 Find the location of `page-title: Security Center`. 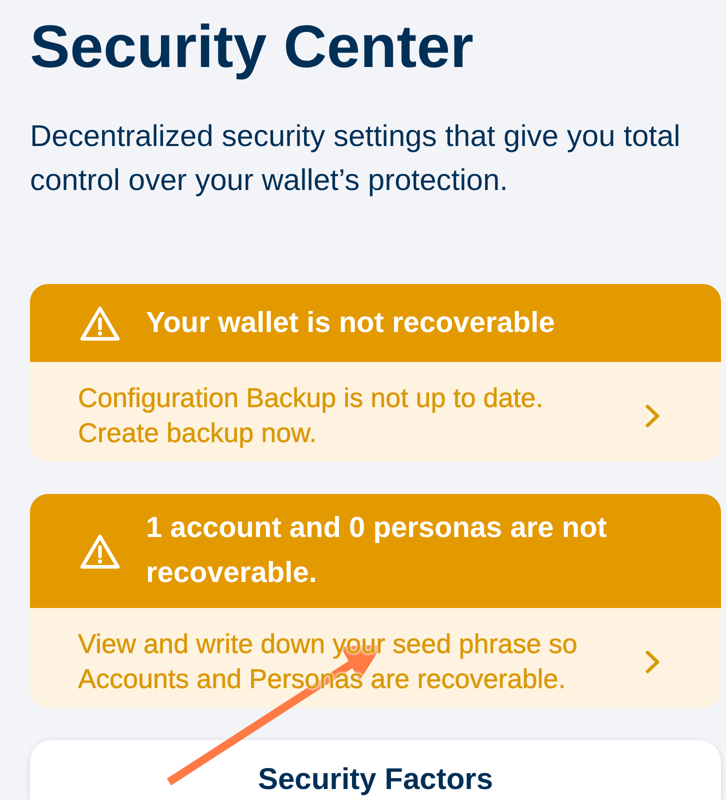

page-title: Security Center is located at coordinates (252, 47).